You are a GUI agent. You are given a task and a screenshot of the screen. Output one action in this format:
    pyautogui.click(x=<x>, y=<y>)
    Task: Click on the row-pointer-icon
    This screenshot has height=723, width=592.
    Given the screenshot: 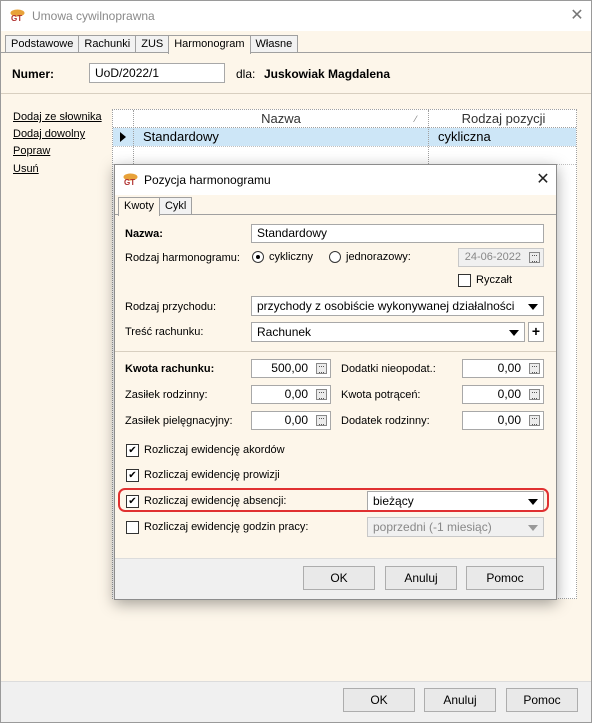 What is the action you would take?
    pyautogui.click(x=123, y=137)
    